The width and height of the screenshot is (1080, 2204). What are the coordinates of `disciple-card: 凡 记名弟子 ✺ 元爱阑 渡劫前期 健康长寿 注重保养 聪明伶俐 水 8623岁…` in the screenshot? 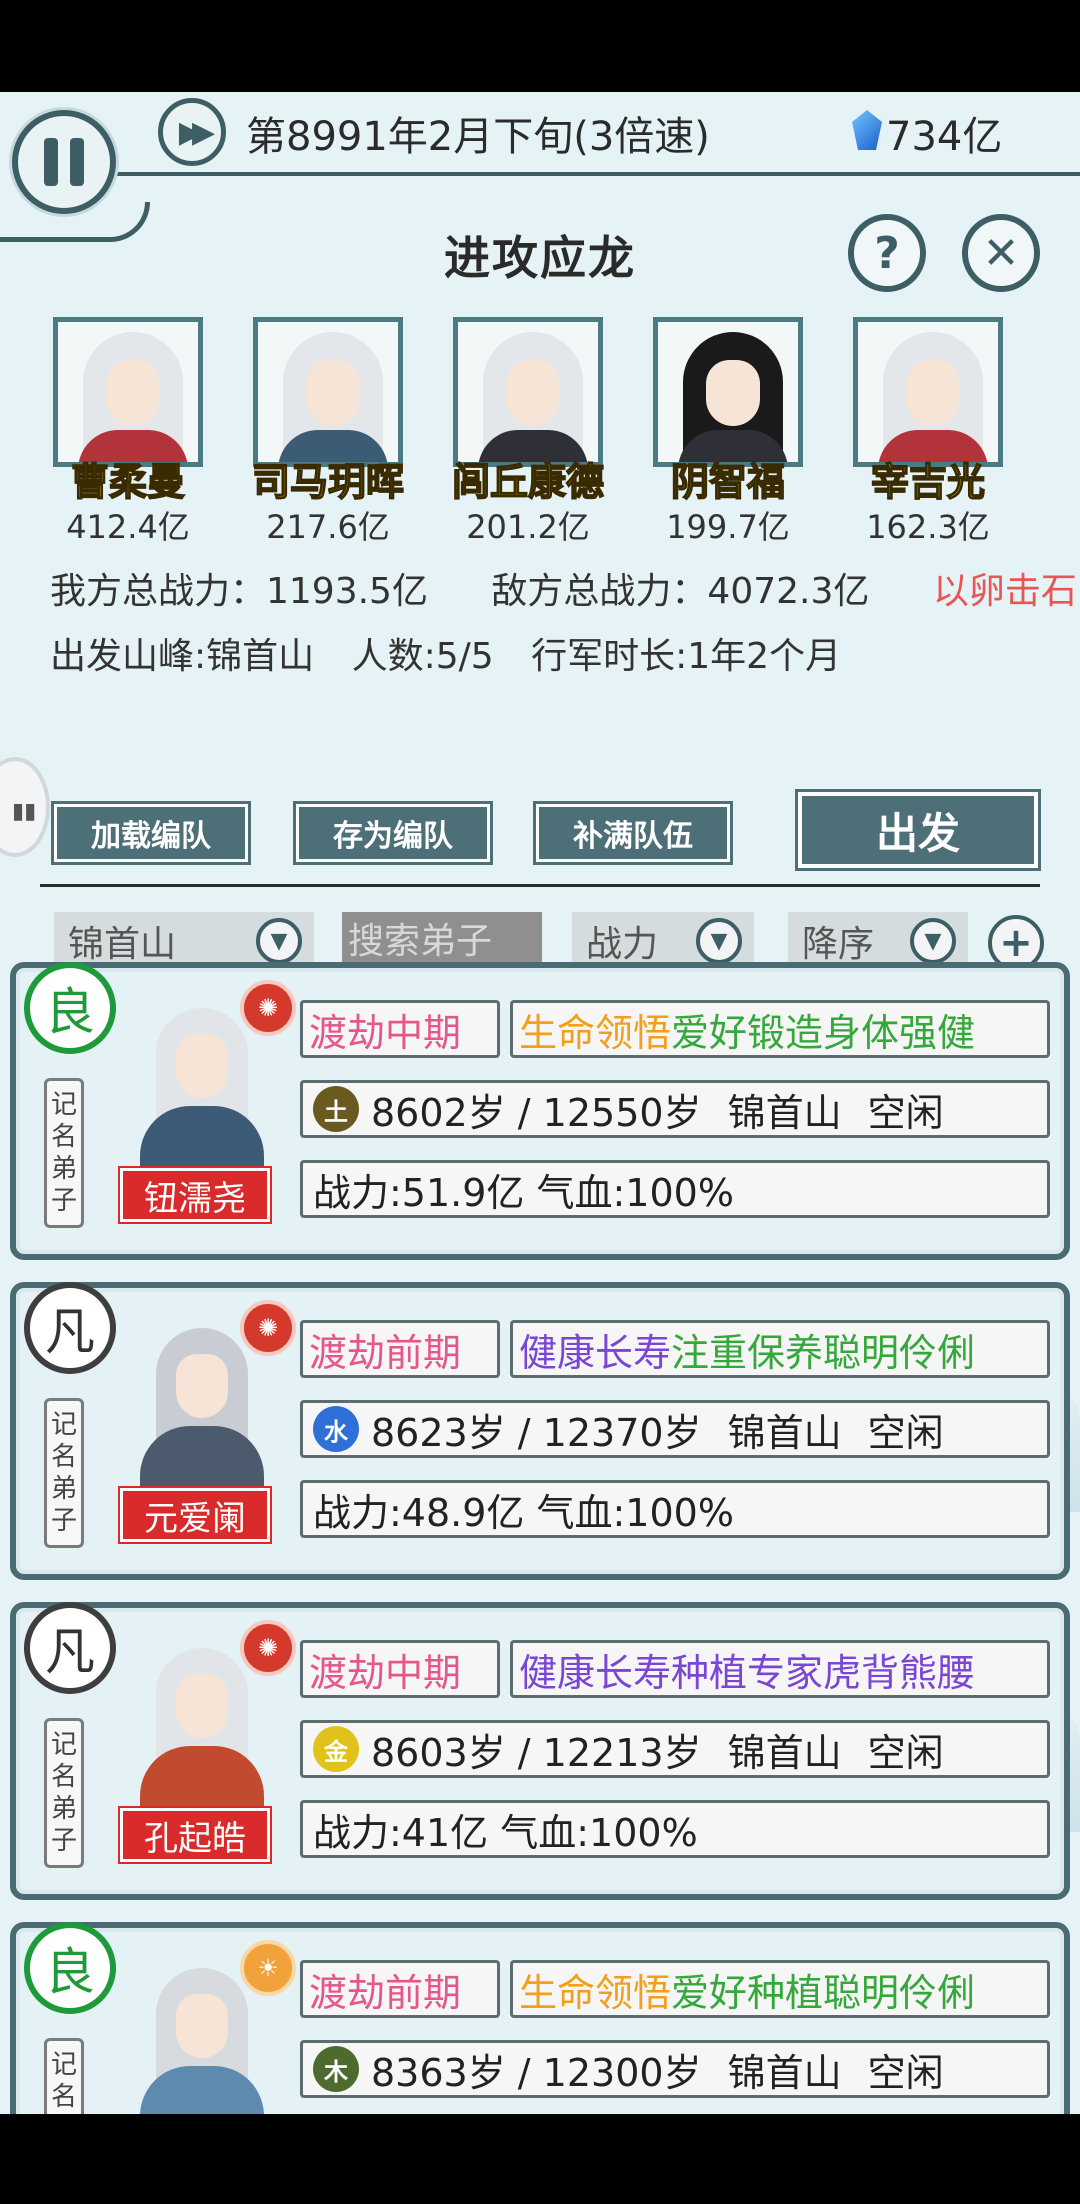 It's located at (540, 1431).